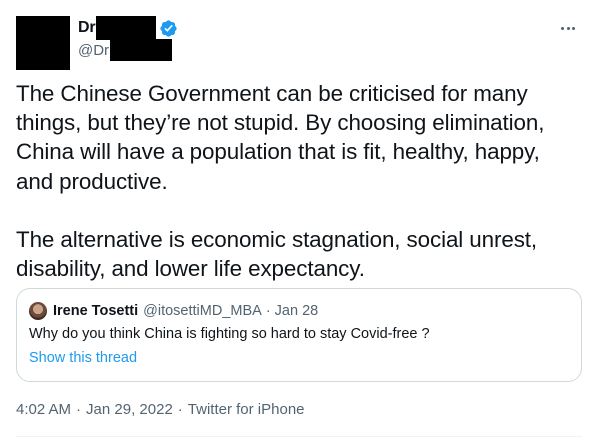  Describe the element at coordinates (296, 311) in the screenshot. I see `quoted-date: Jan 28` at that location.